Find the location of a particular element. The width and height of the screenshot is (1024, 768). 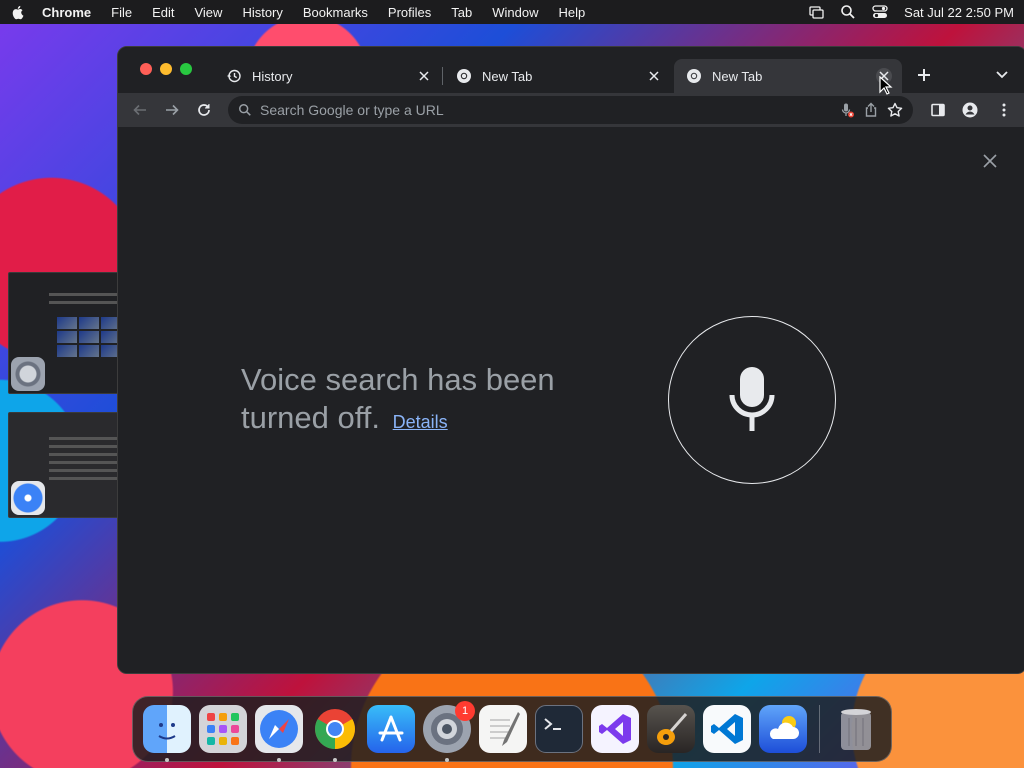

dock-vscode is located at coordinates (727, 729).